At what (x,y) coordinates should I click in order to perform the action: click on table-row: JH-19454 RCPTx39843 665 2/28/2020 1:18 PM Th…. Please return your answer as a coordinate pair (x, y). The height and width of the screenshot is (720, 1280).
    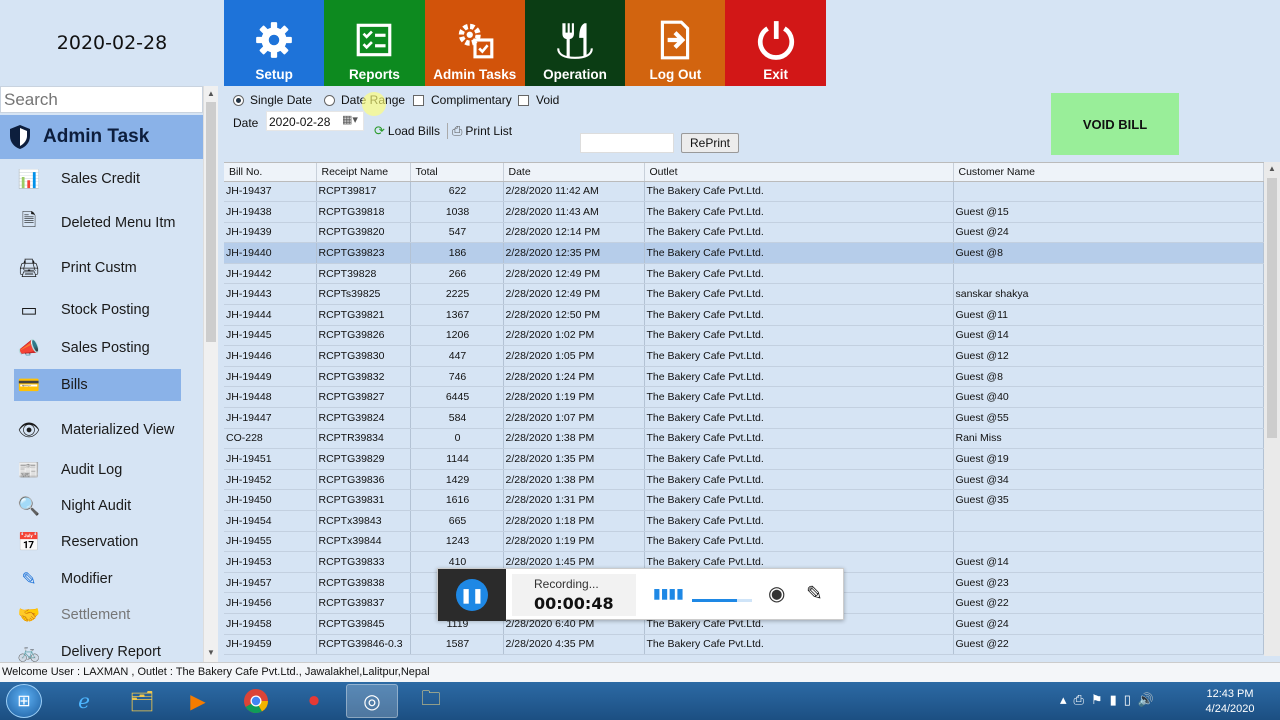
    Looking at the image, I should click on (744, 521).